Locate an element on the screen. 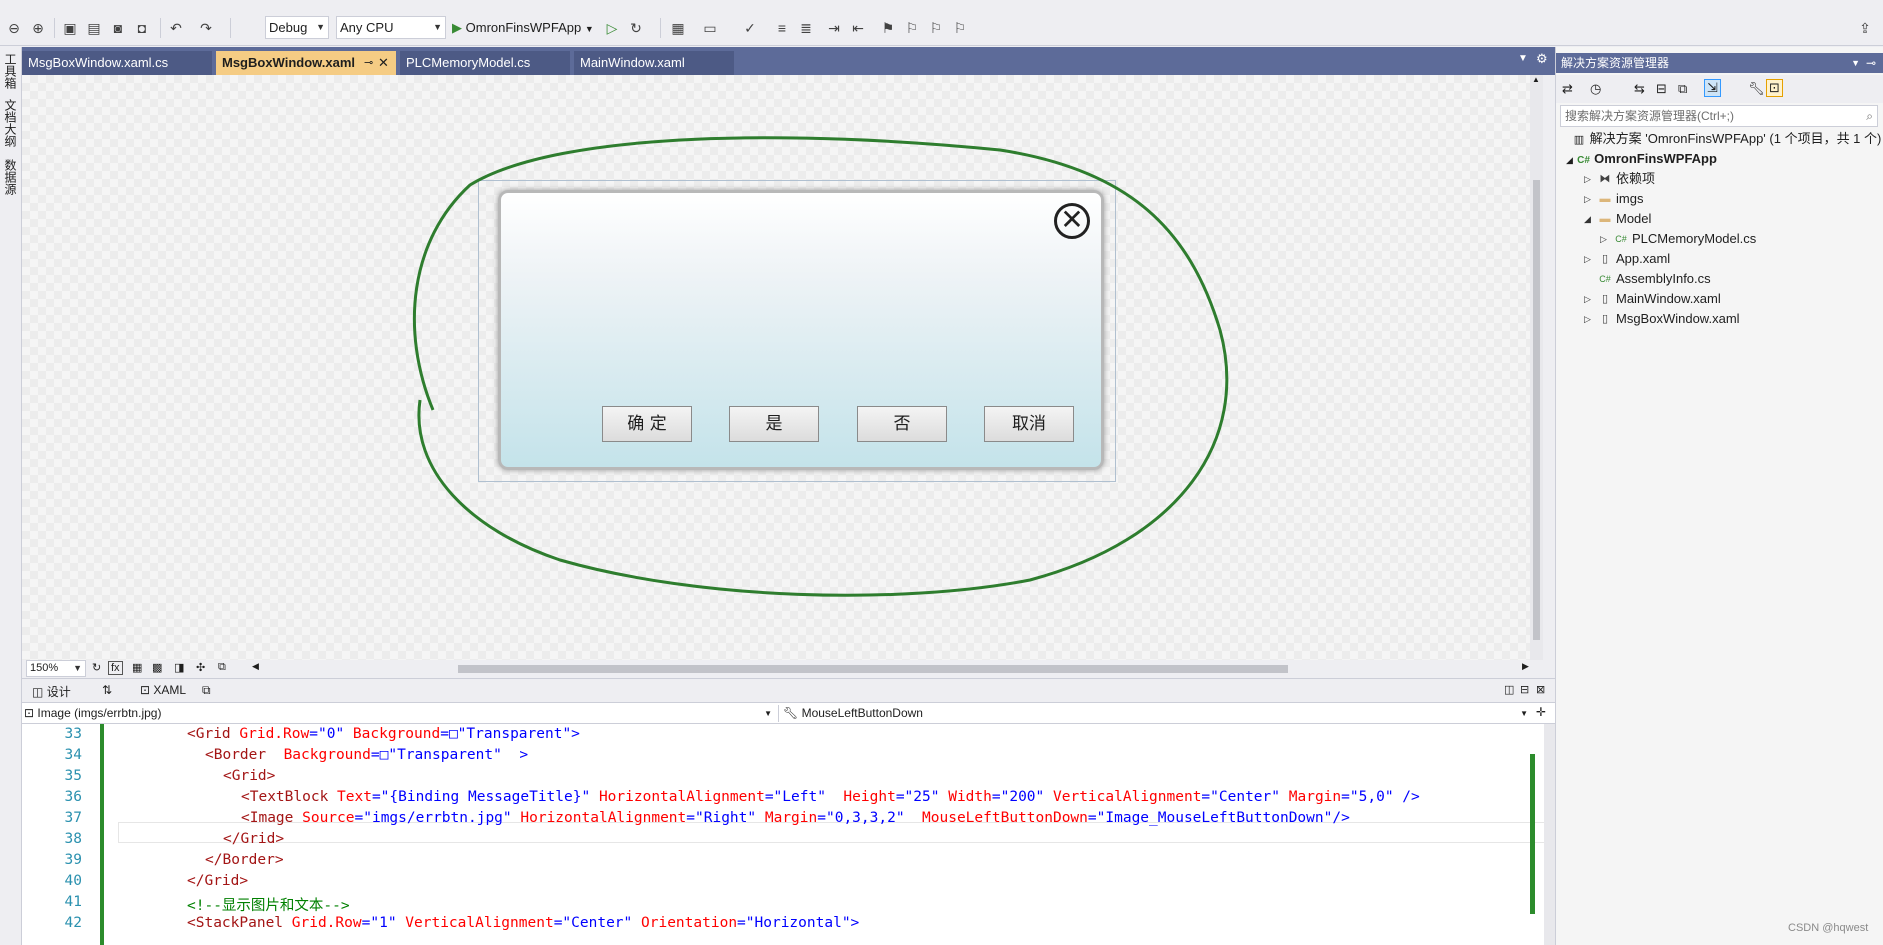 The height and width of the screenshot is (945, 1883). refresh-icon: ↻ is located at coordinates (96, 667).